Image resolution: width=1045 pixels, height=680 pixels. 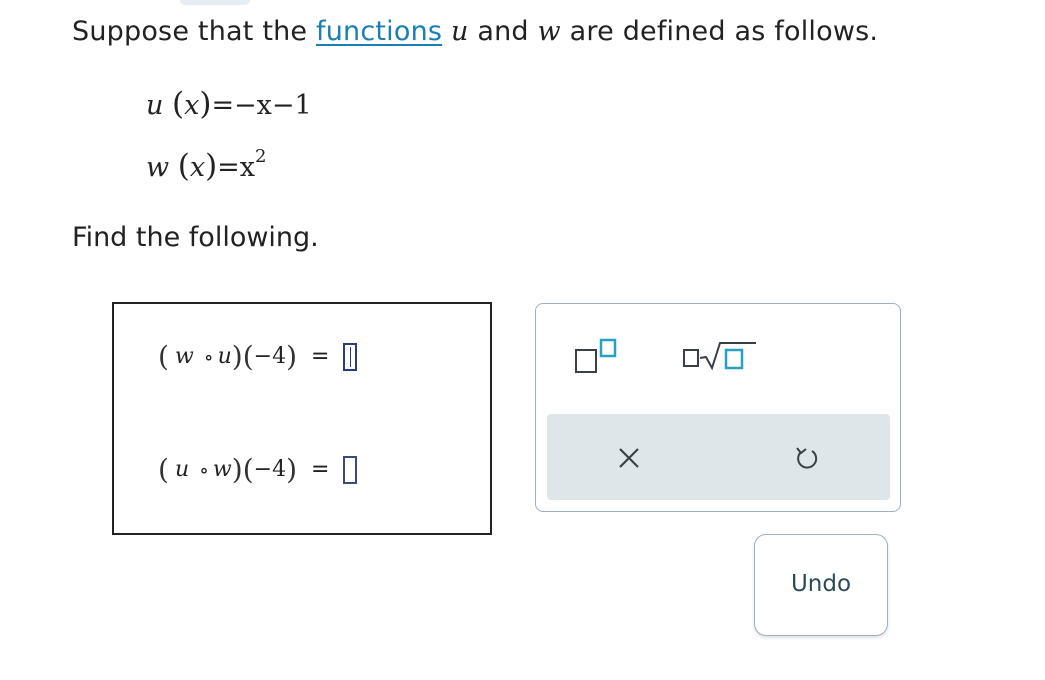 I want to click on superscript-button, so click(x=600, y=358).